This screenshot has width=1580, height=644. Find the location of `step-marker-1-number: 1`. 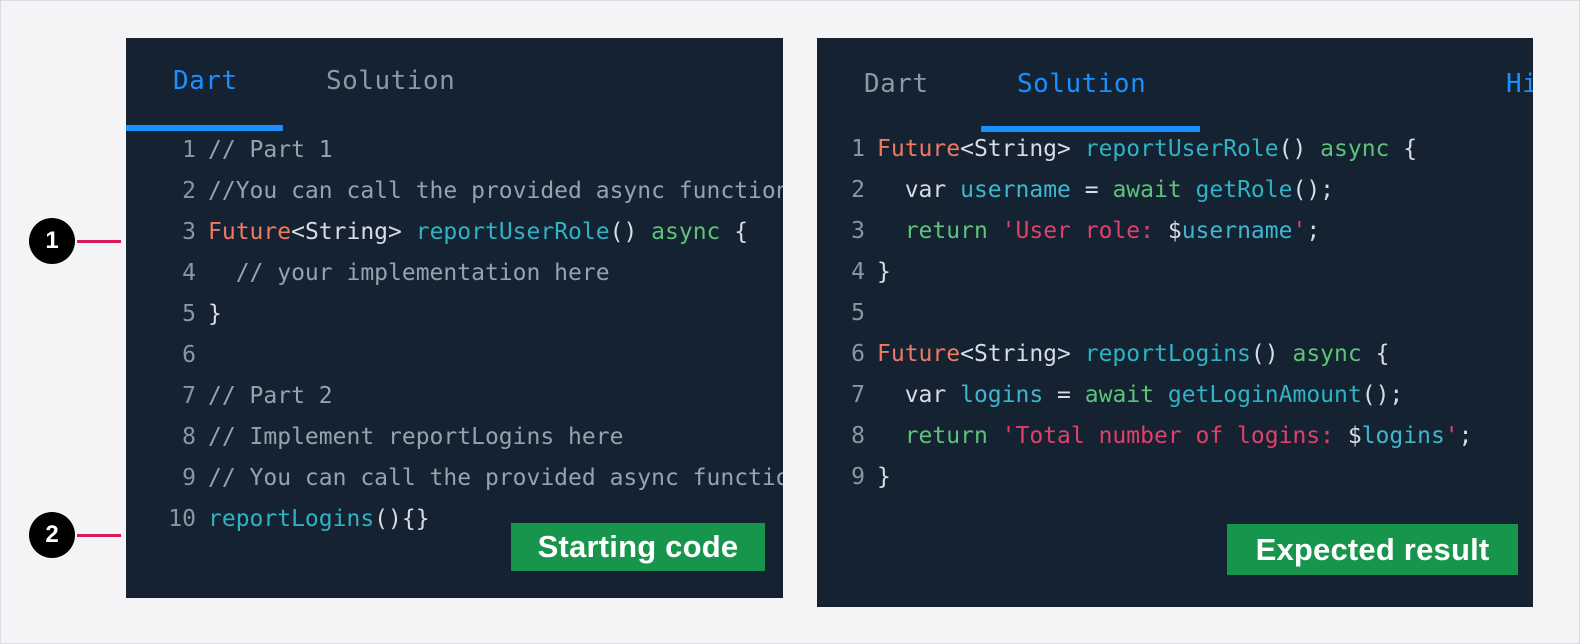

step-marker-1-number: 1 is located at coordinates (52, 241).